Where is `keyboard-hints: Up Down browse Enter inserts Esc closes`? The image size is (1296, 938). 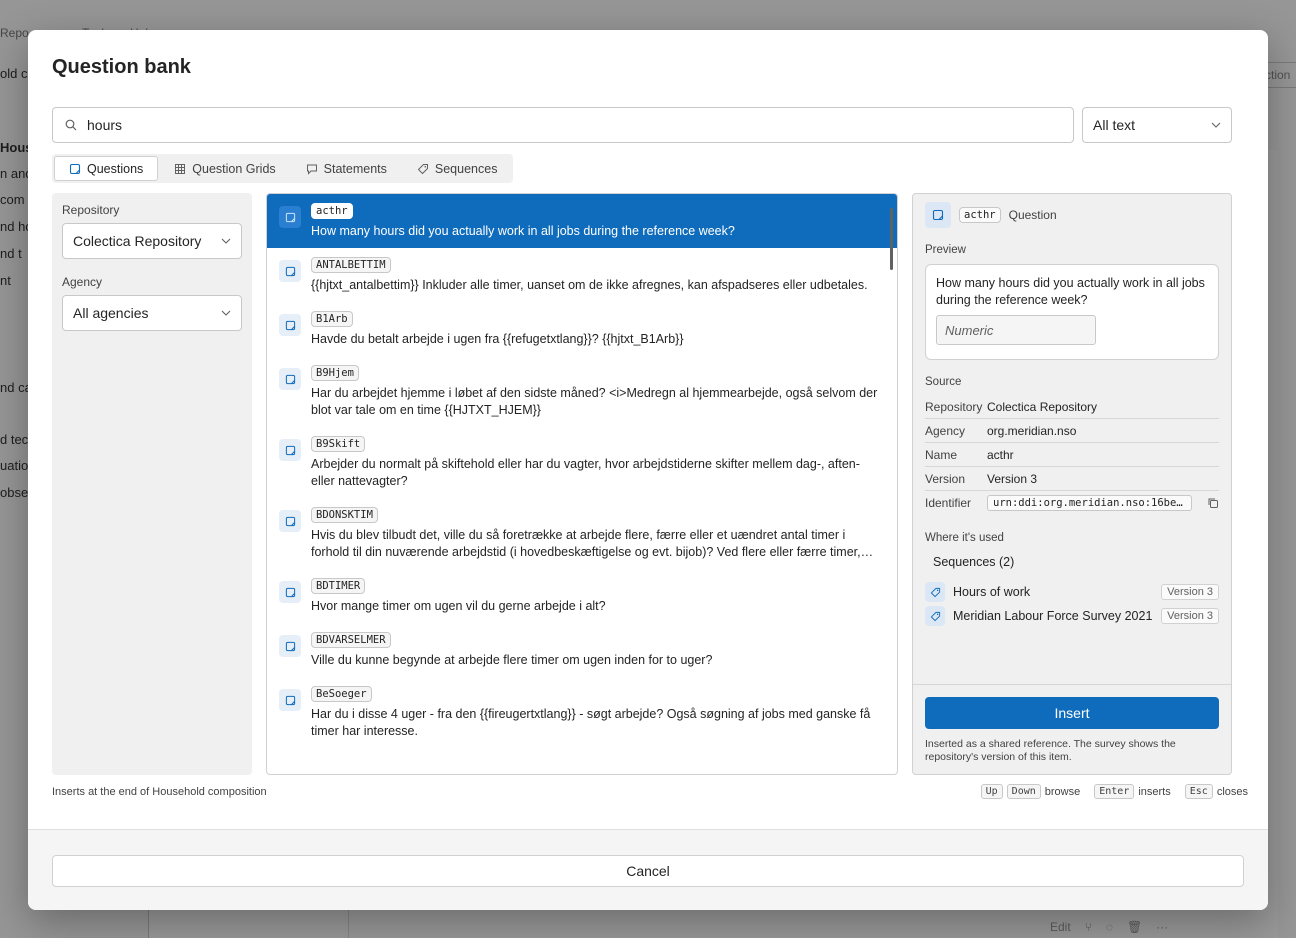 keyboard-hints: Up Down browse Enter inserts Esc closes is located at coordinates (1114, 791).